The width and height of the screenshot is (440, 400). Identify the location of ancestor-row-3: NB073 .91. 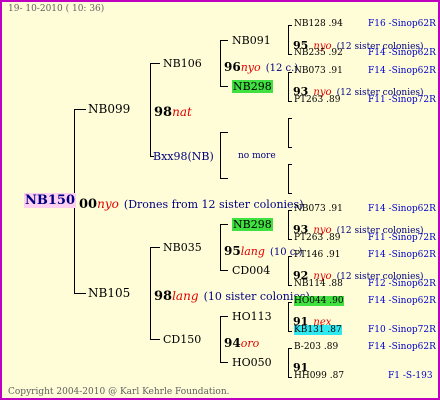
(318, 71).